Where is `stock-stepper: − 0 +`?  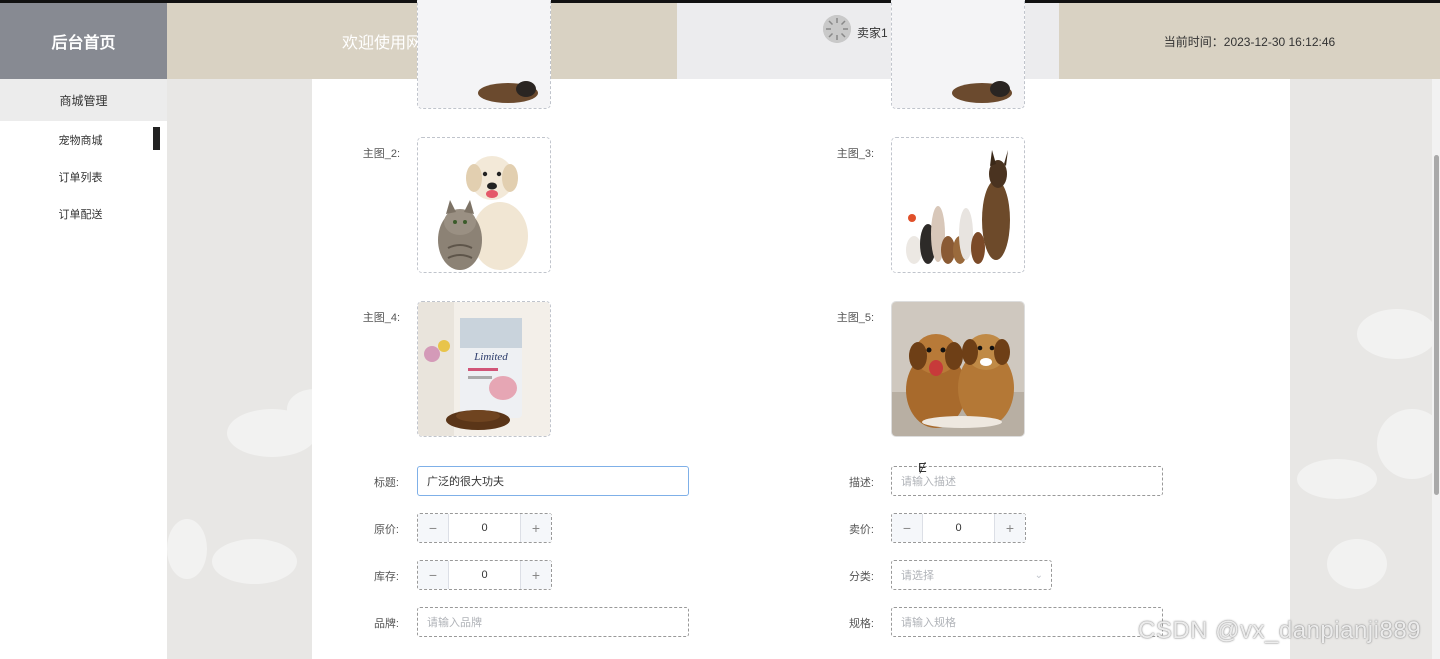 stock-stepper: − 0 + is located at coordinates (484, 575).